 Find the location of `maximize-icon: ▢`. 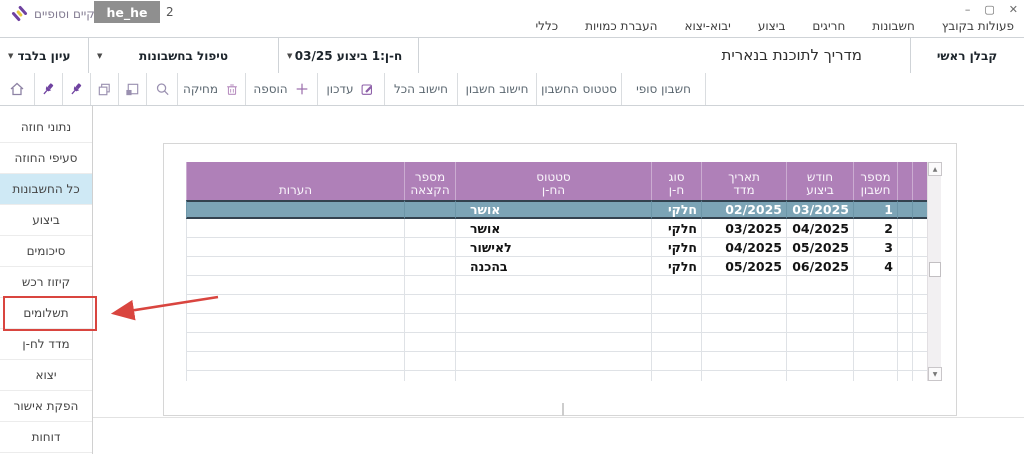

maximize-icon: ▢ is located at coordinates (989, 9).